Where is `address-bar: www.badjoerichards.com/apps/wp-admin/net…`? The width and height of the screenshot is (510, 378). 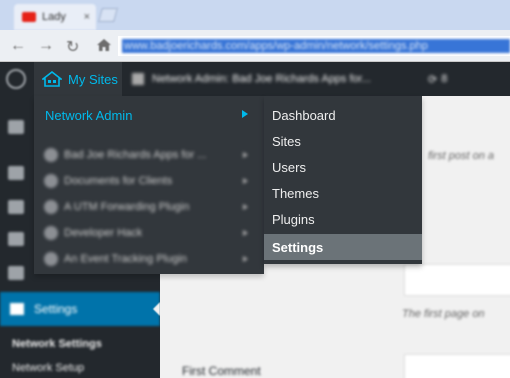 address-bar: www.badjoerichards.com/apps/wp-admin/net… is located at coordinates (314, 46).